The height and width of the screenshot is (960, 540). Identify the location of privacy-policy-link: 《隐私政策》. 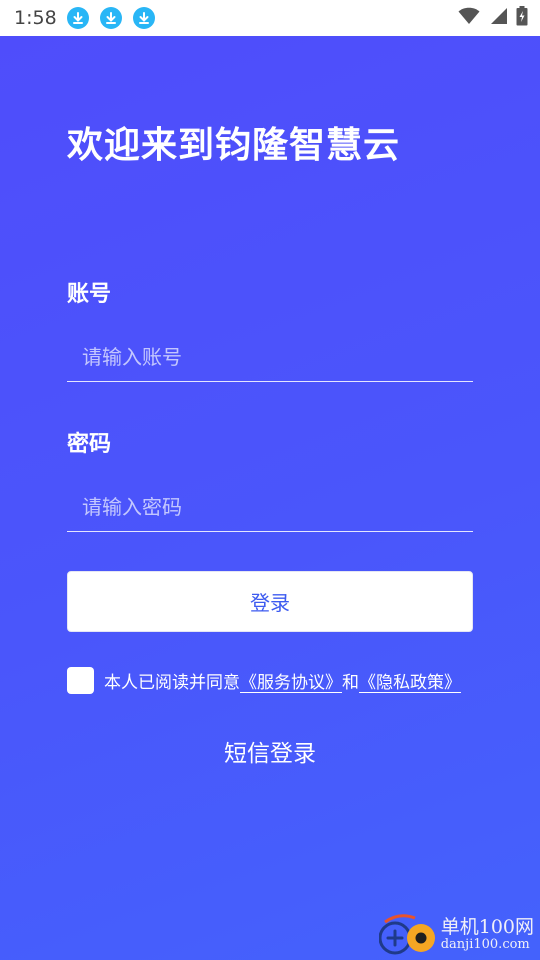
(410, 680).